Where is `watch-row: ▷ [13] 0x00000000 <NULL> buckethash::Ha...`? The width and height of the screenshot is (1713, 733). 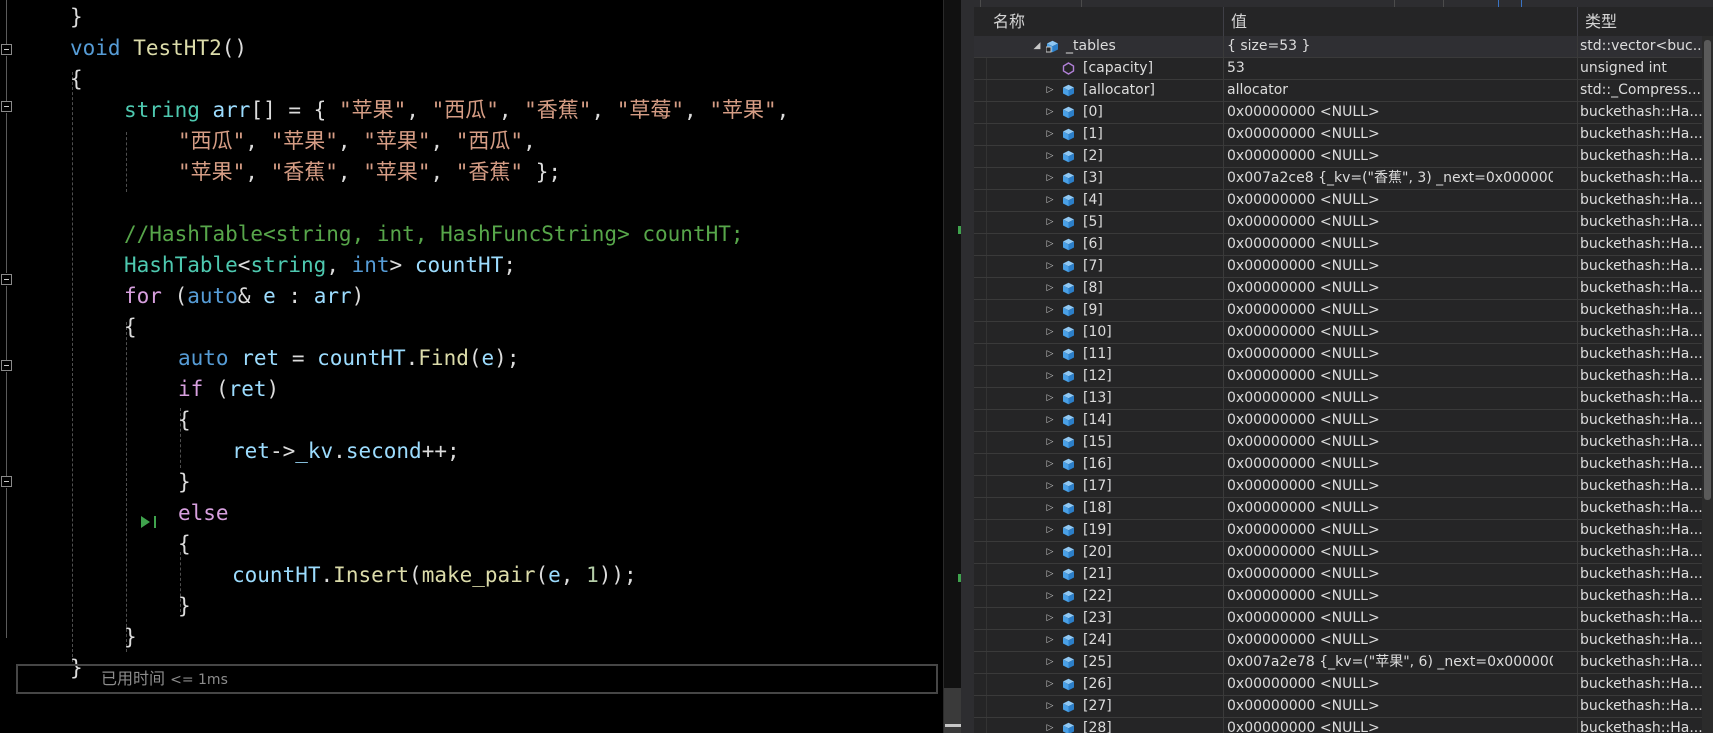 watch-row: ▷ [13] 0x00000000 <NULL> buckethash::Ha... is located at coordinates (1343, 399).